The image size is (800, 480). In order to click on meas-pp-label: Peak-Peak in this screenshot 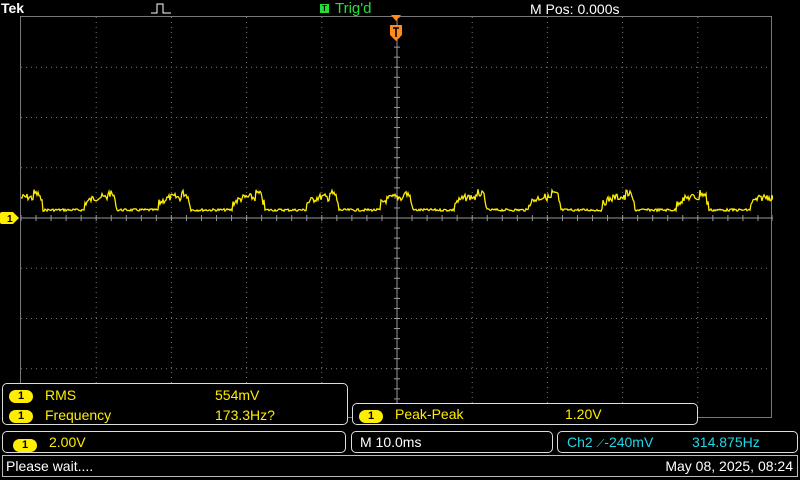, I will do `click(429, 414)`.